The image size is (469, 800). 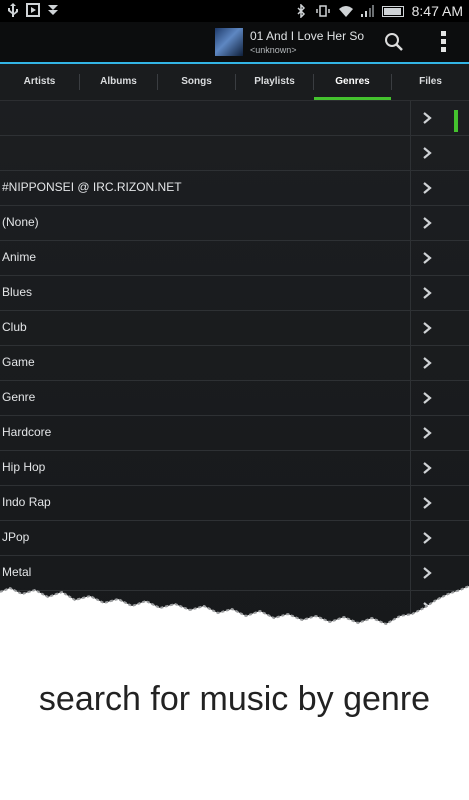 I want to click on media-notification-icon, so click(x=33, y=10).